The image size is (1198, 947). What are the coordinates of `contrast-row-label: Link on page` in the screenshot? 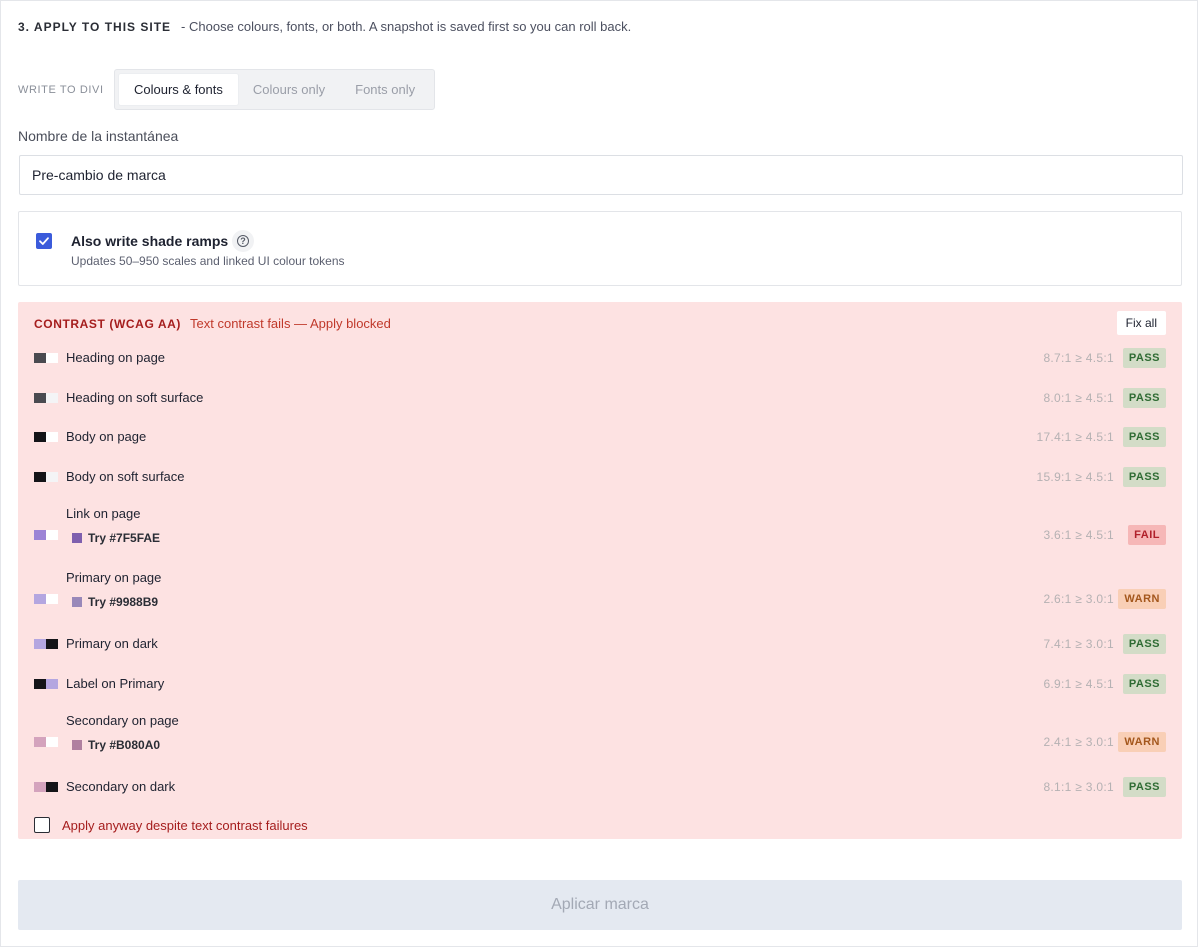 It's located at (103, 513).